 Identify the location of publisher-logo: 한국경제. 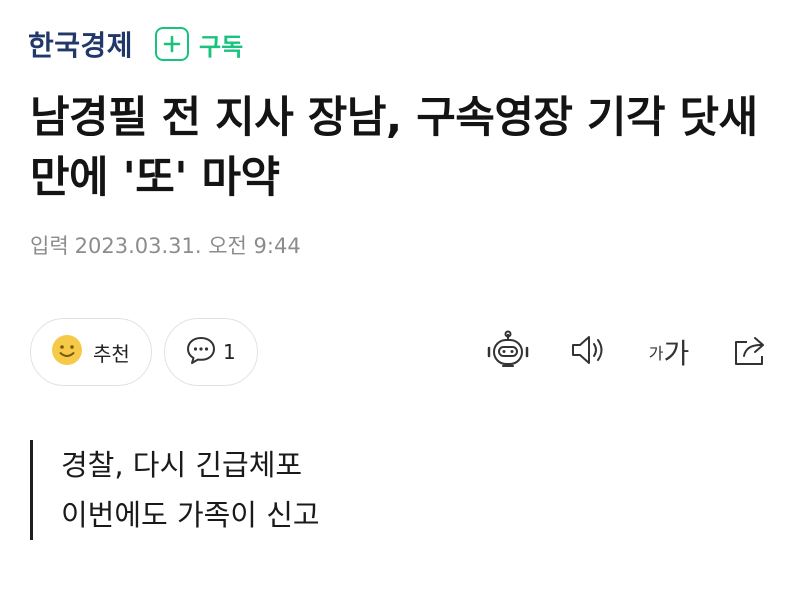
(80, 44).